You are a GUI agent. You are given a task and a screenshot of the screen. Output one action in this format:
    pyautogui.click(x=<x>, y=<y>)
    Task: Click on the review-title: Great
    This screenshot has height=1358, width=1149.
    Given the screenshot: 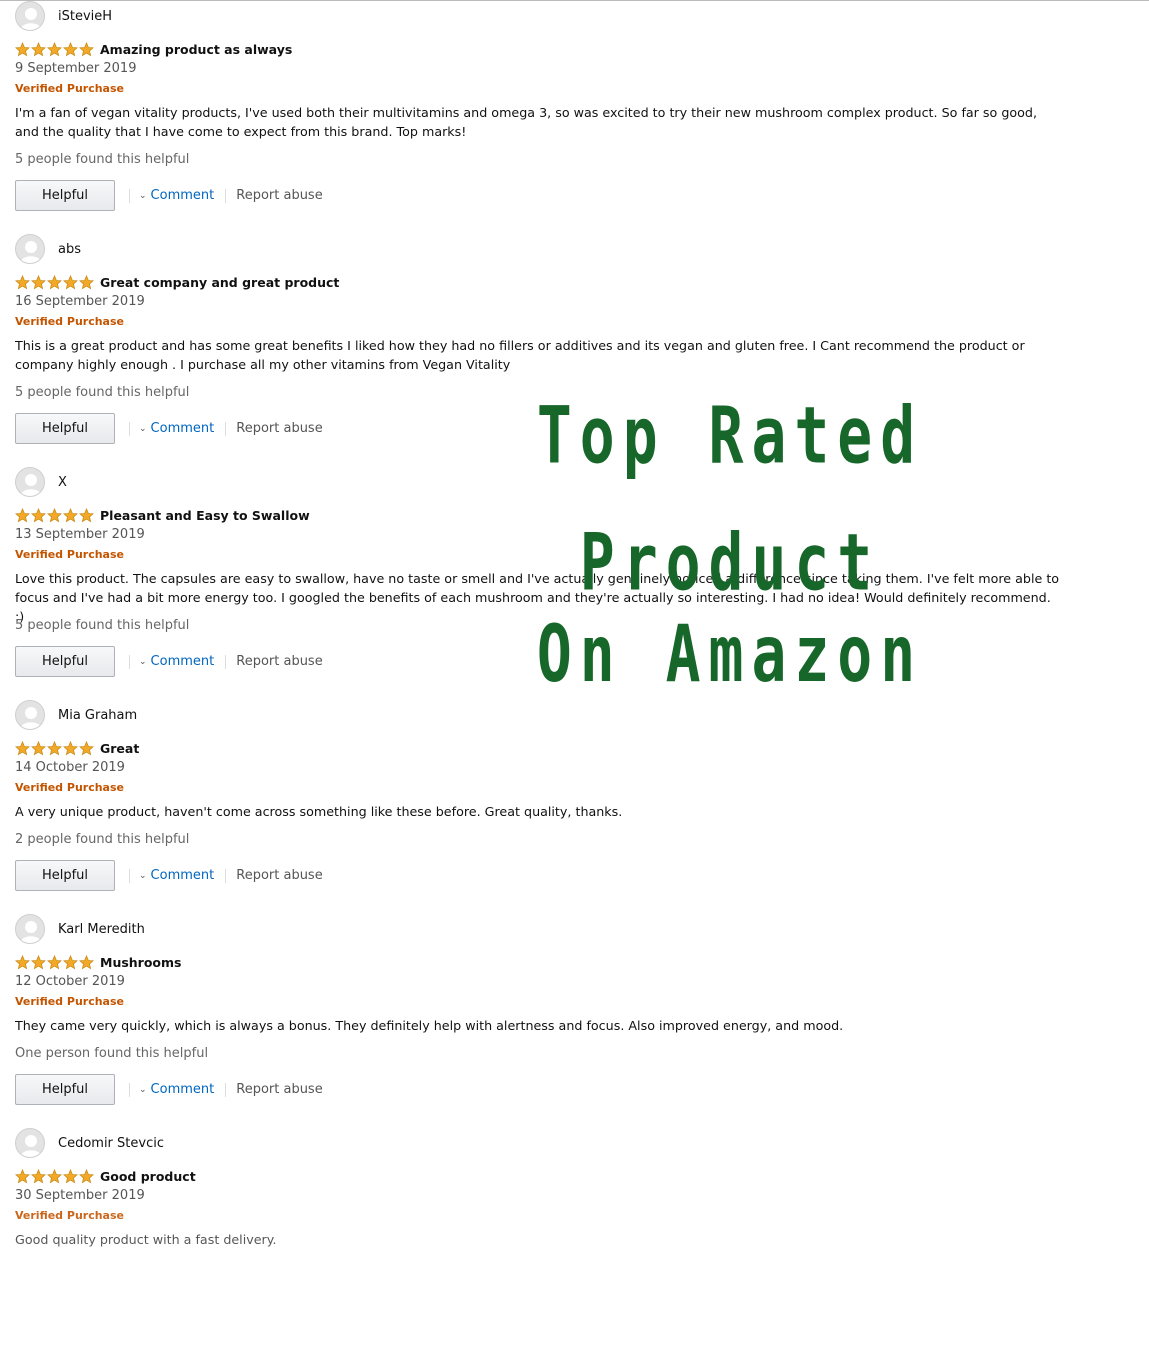 What is the action you would take?
    pyautogui.click(x=119, y=748)
    